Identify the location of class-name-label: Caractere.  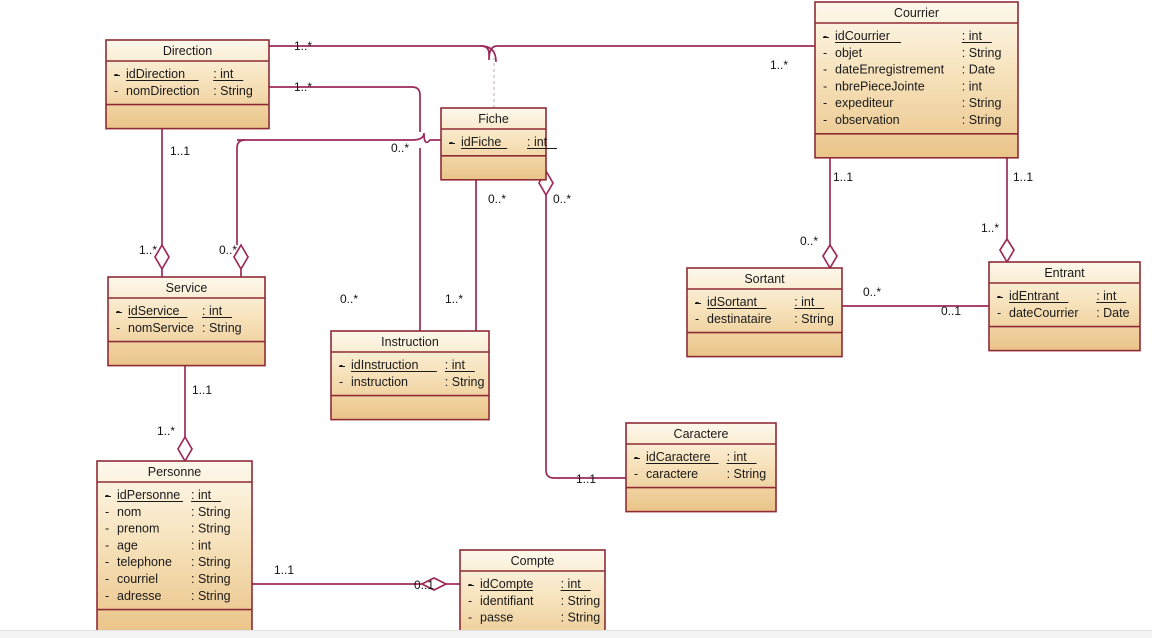
(701, 434).